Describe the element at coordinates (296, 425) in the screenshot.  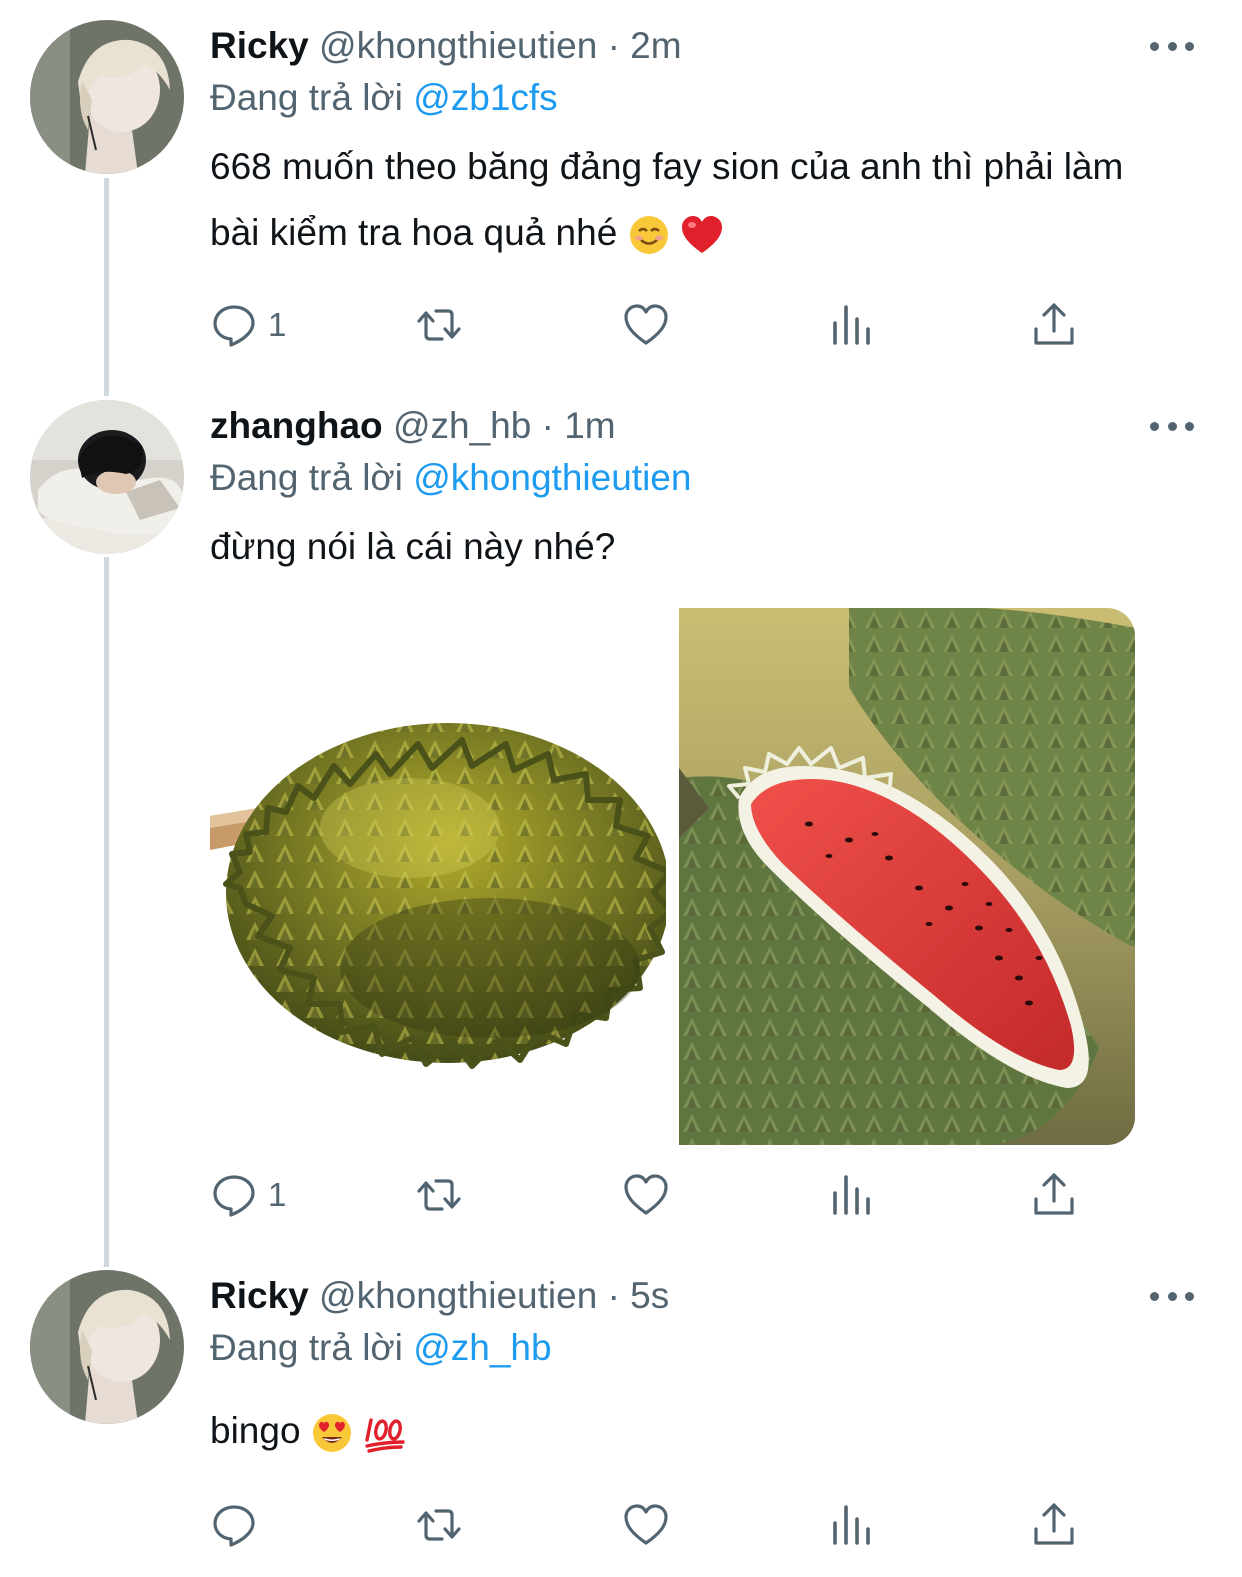
I see `display-name: zhanghao` at that location.